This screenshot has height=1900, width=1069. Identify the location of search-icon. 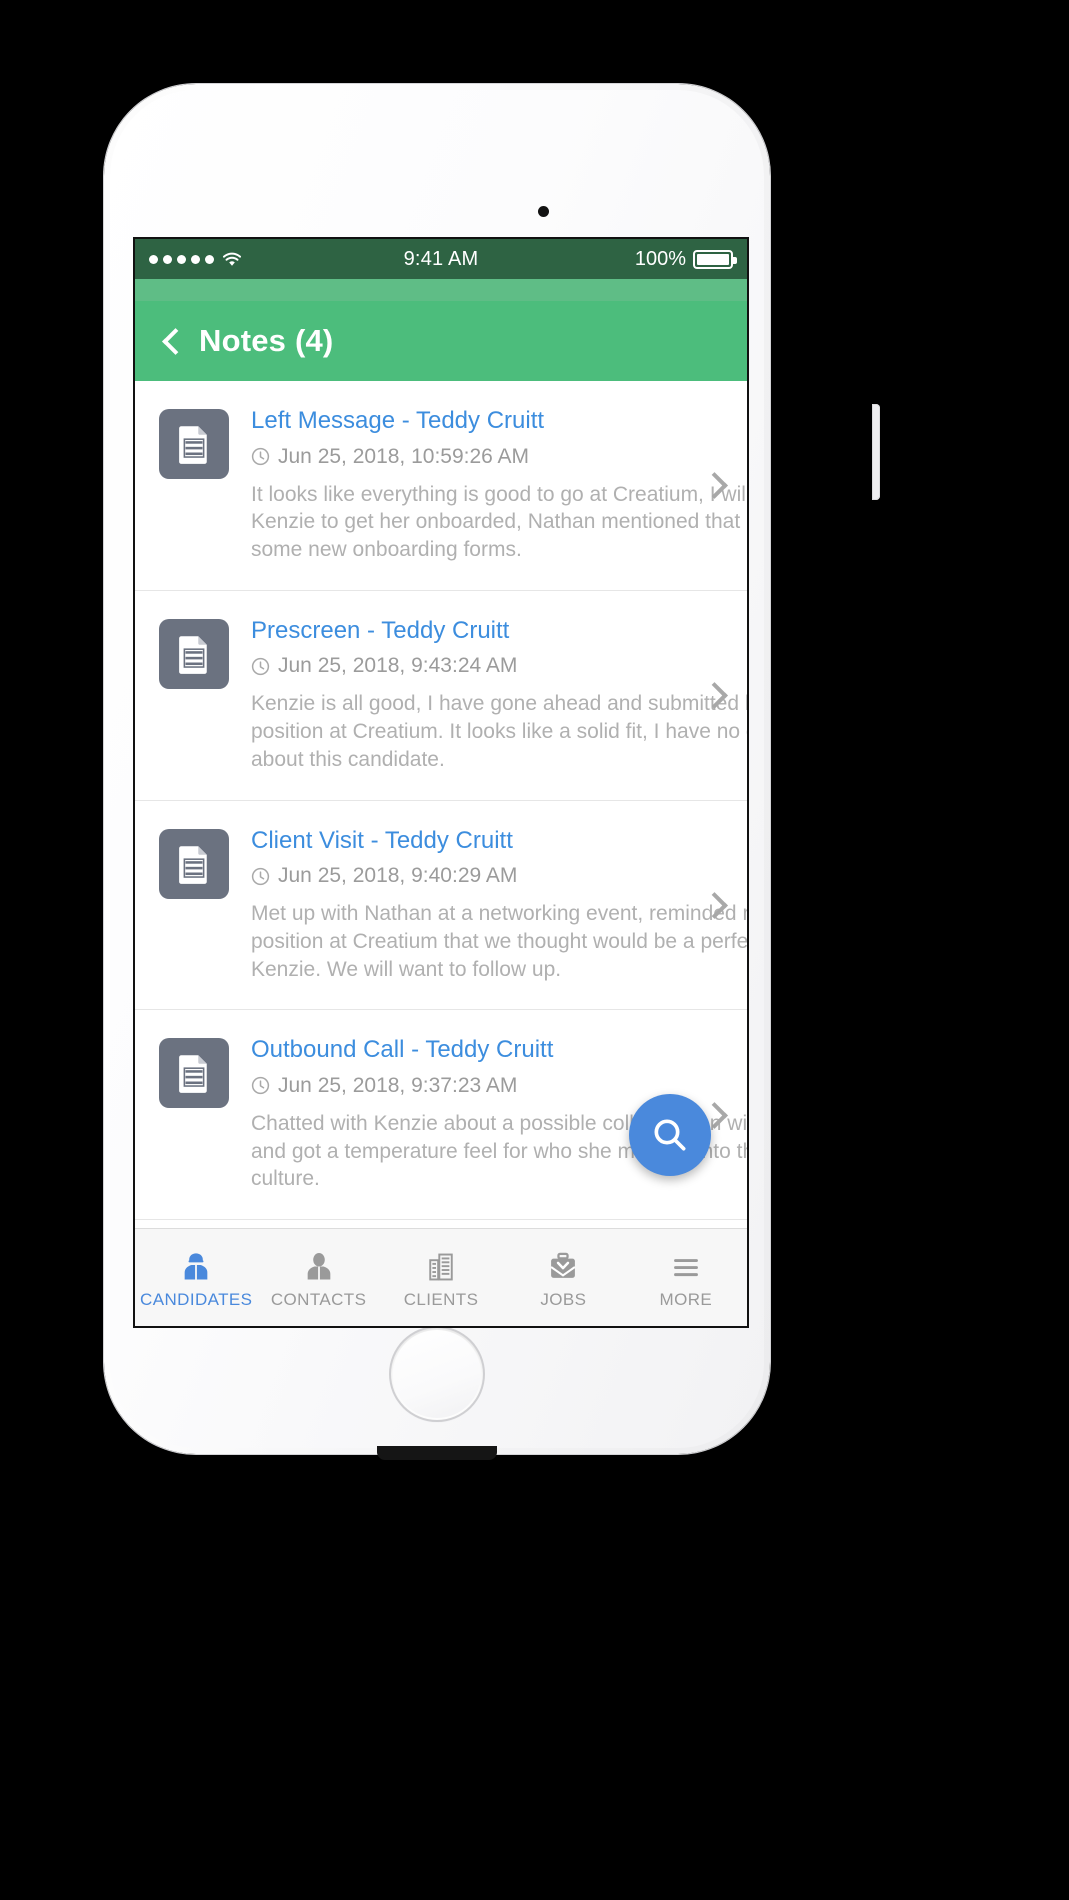
(670, 1135).